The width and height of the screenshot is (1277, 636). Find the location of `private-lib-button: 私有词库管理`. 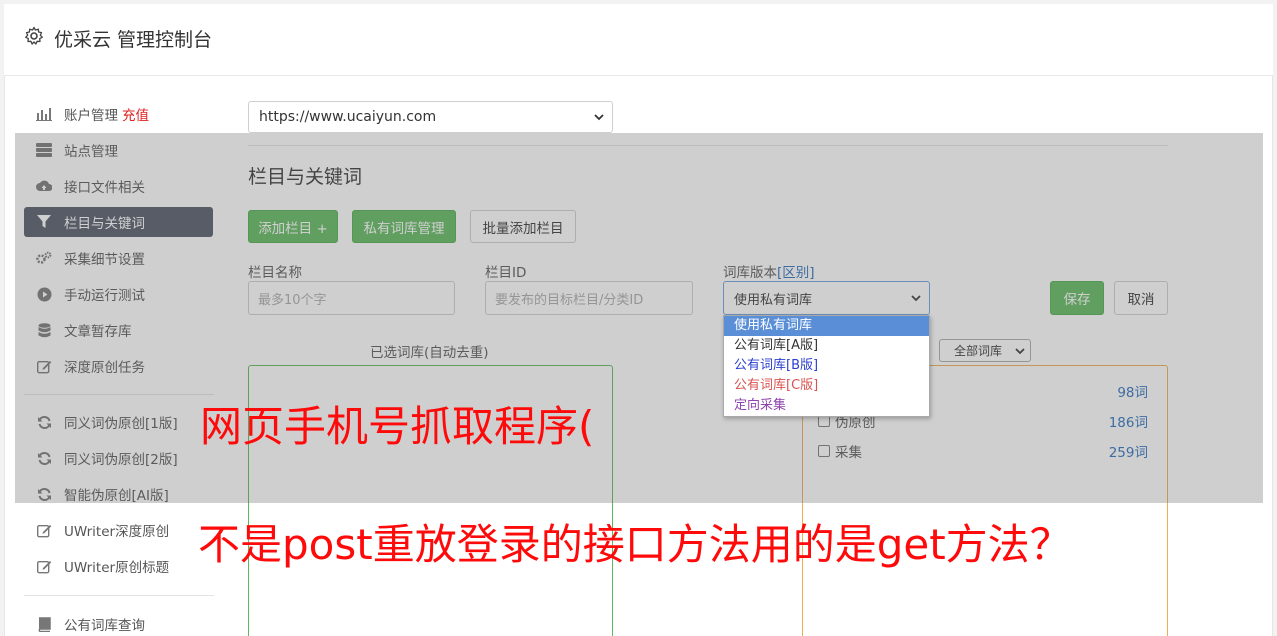

private-lib-button: 私有词库管理 is located at coordinates (404, 226).